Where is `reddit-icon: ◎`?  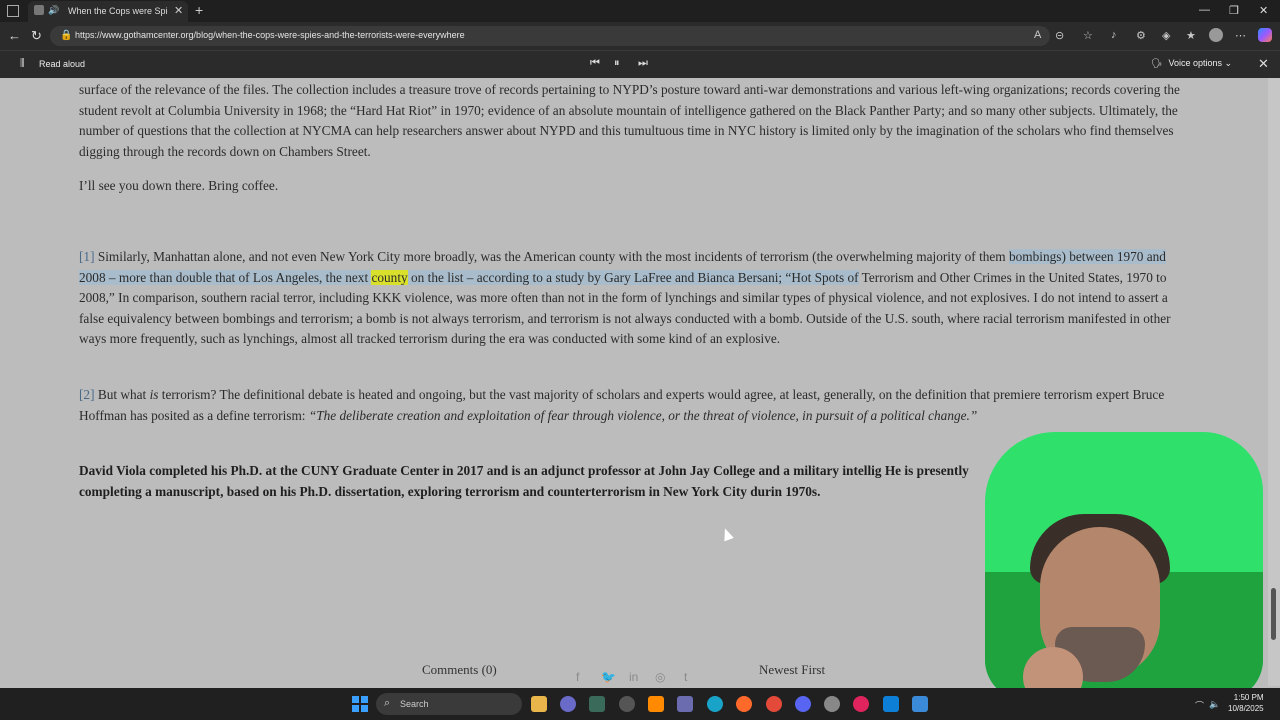
reddit-icon: ◎ is located at coordinates (660, 677).